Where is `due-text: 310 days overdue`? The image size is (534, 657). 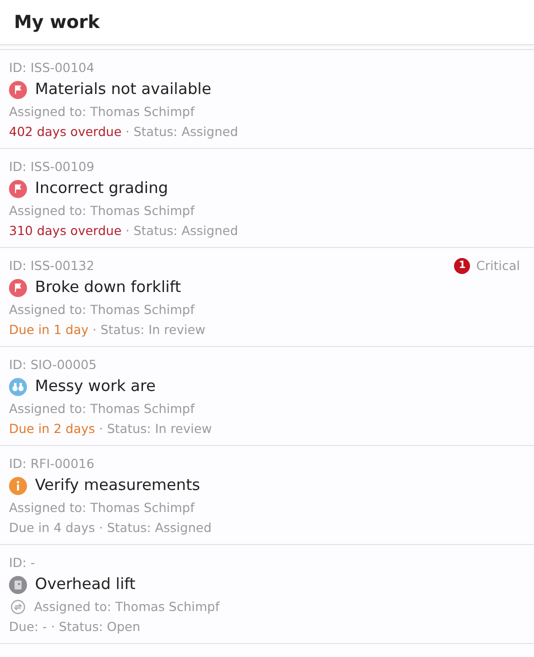 due-text: 310 days overdue is located at coordinates (65, 231).